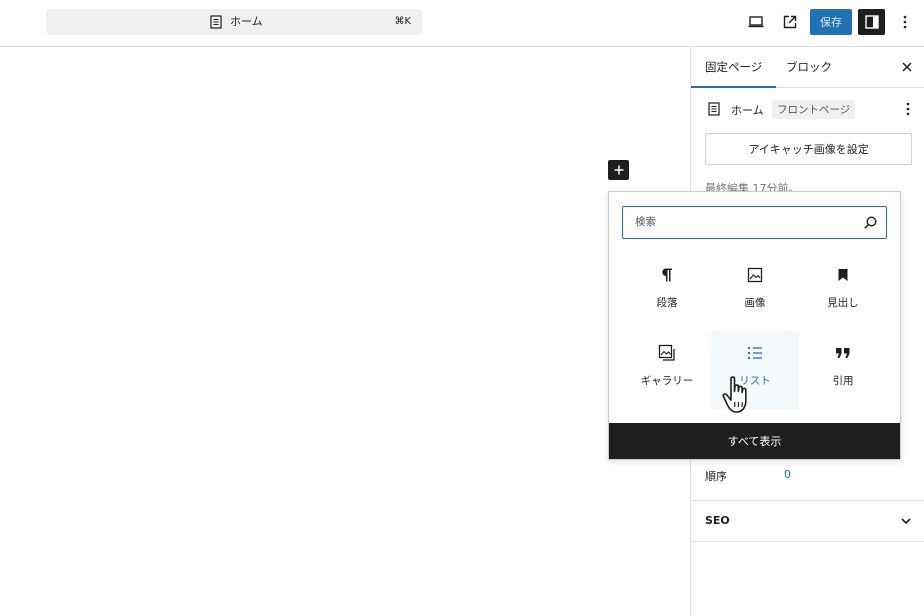 The width and height of the screenshot is (924, 616). I want to click on block-label: リスト, so click(755, 381).